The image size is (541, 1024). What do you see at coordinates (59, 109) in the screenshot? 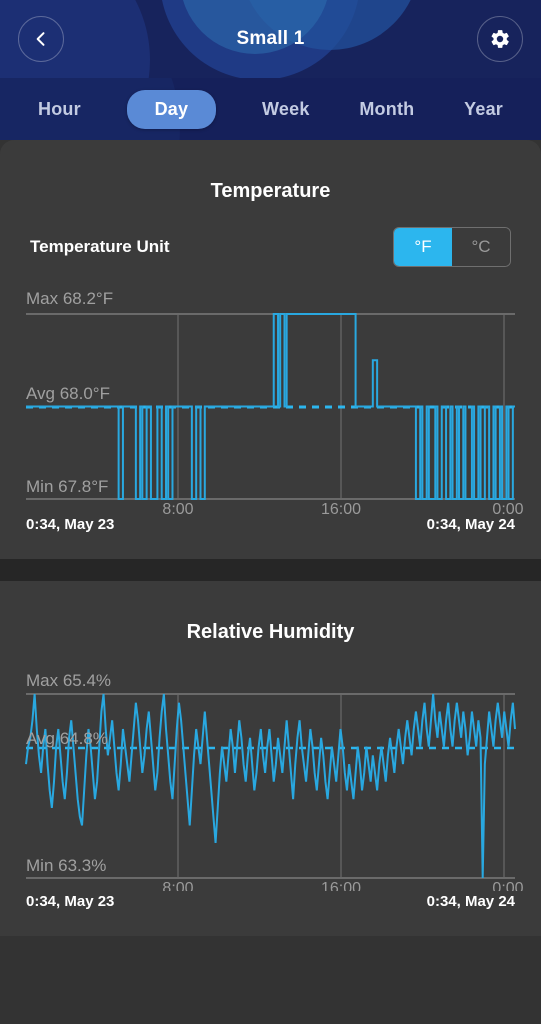
I see `tab-hour: Hour` at bounding box center [59, 109].